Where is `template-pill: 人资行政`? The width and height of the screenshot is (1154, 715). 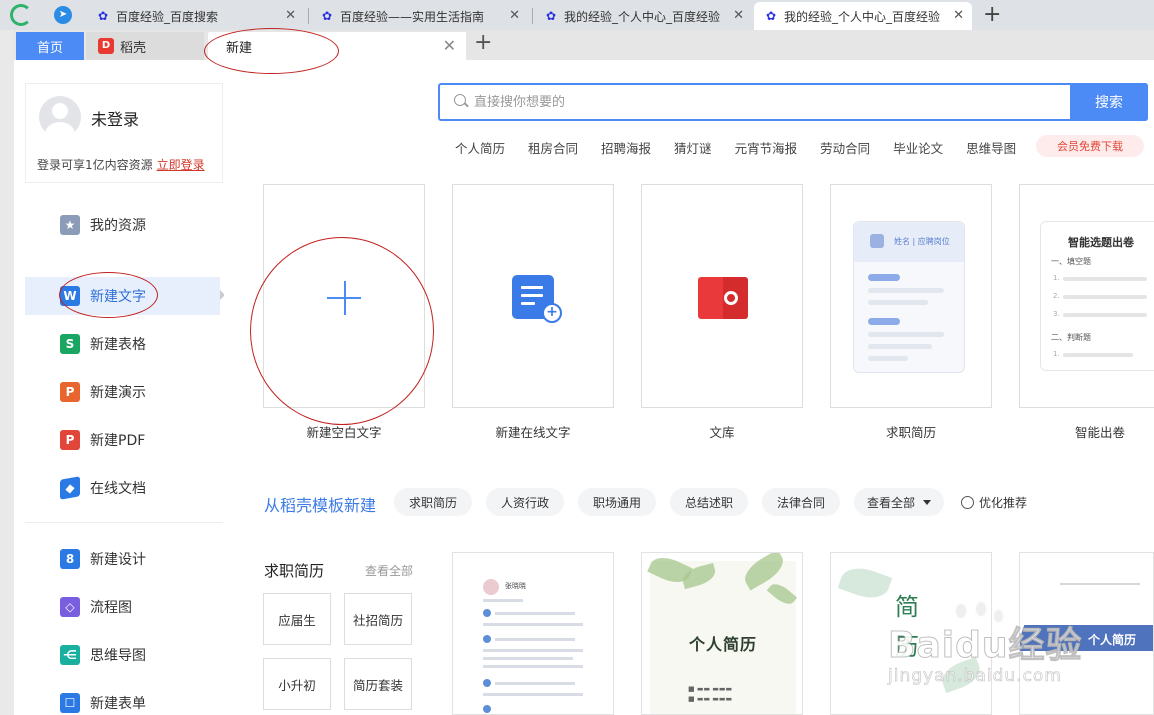
template-pill: 人资行政 is located at coordinates (525, 502).